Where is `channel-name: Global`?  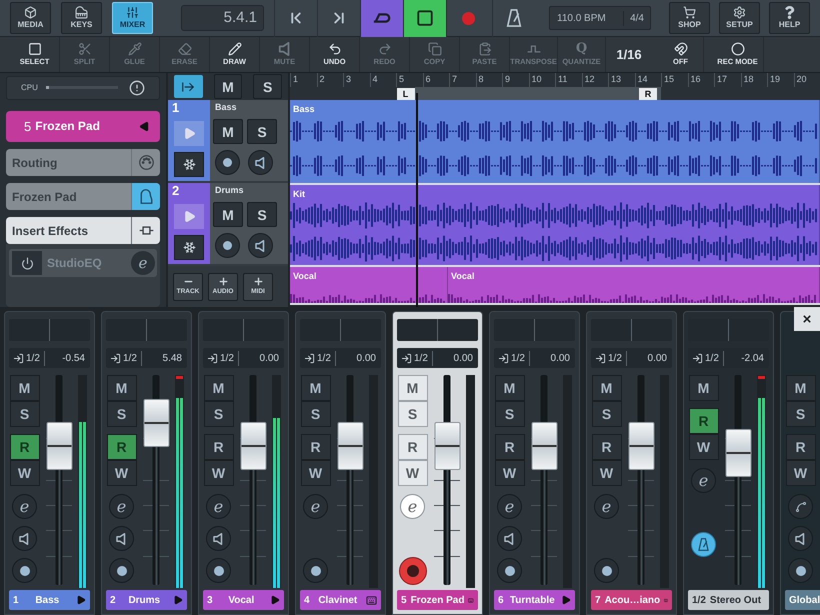 channel-name: Global is located at coordinates (804, 601).